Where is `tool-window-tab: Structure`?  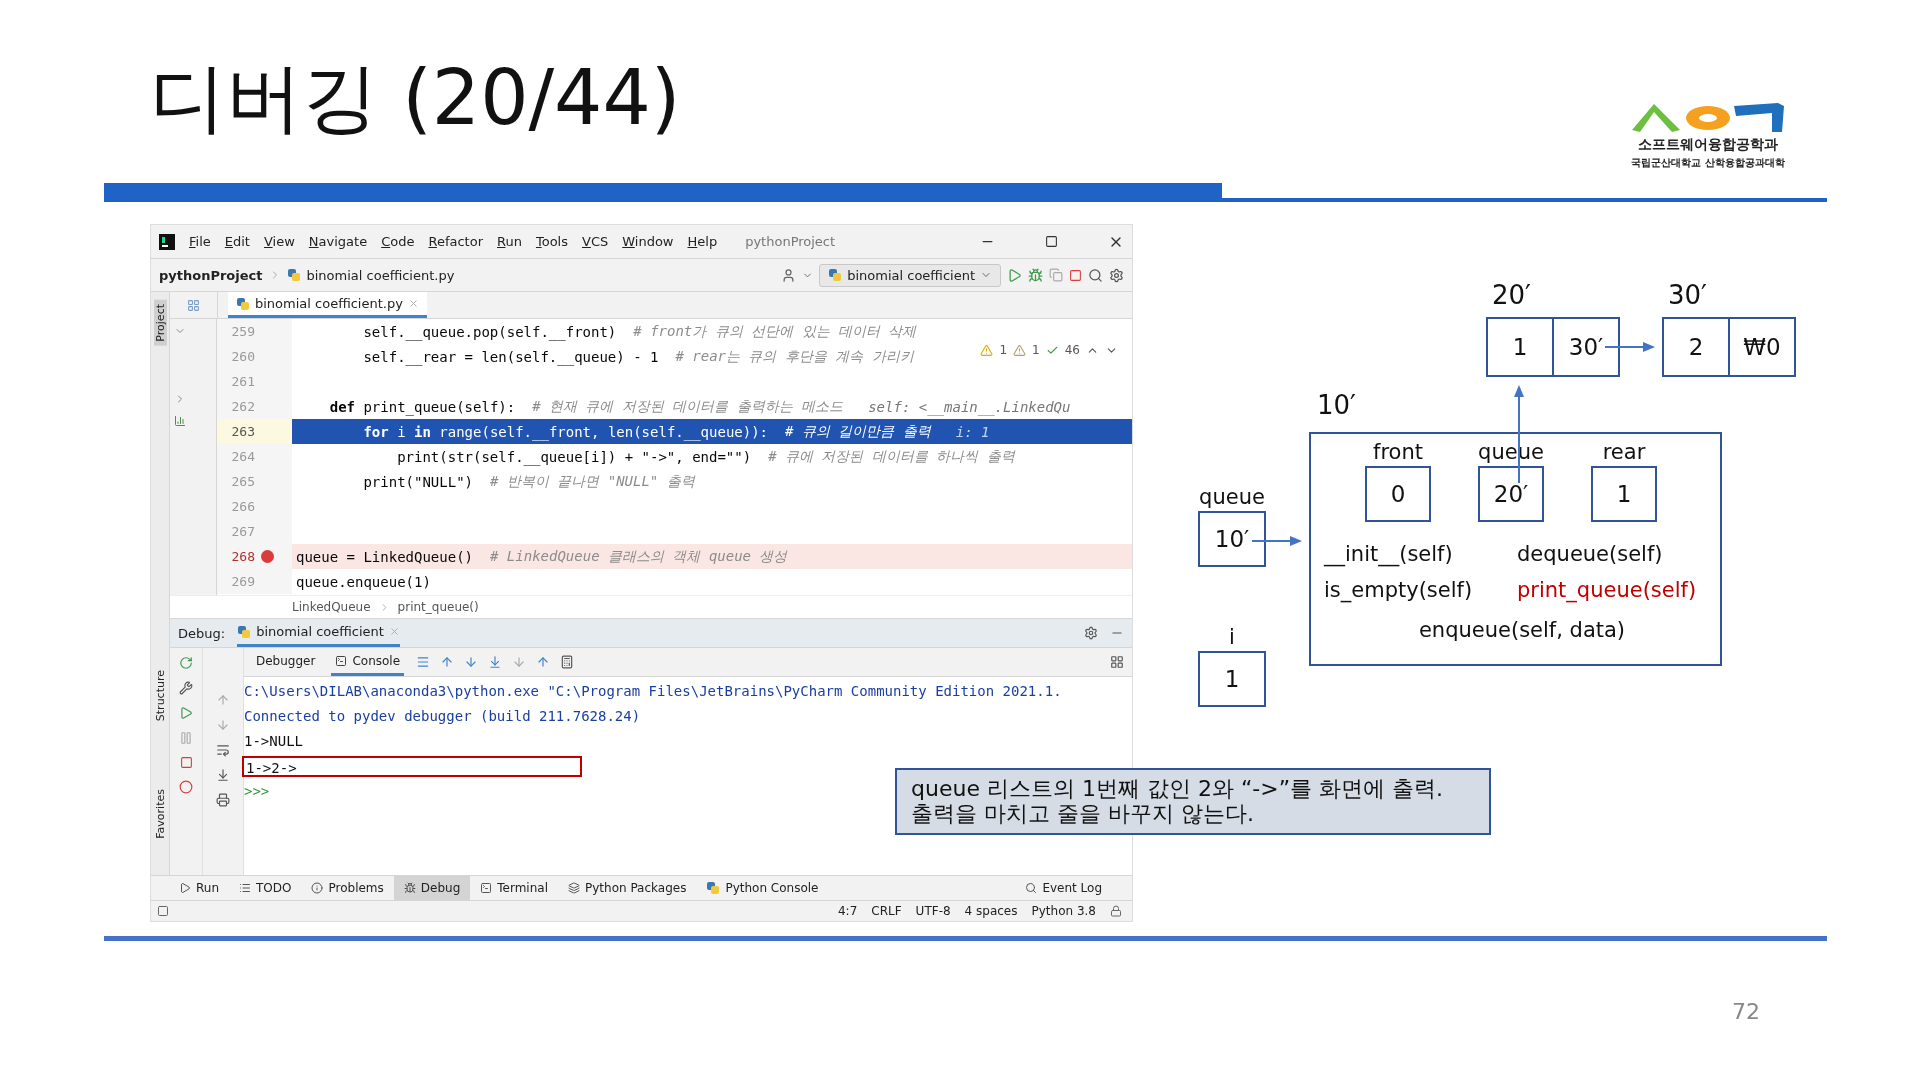 tool-window-tab: Structure is located at coordinates (160, 695).